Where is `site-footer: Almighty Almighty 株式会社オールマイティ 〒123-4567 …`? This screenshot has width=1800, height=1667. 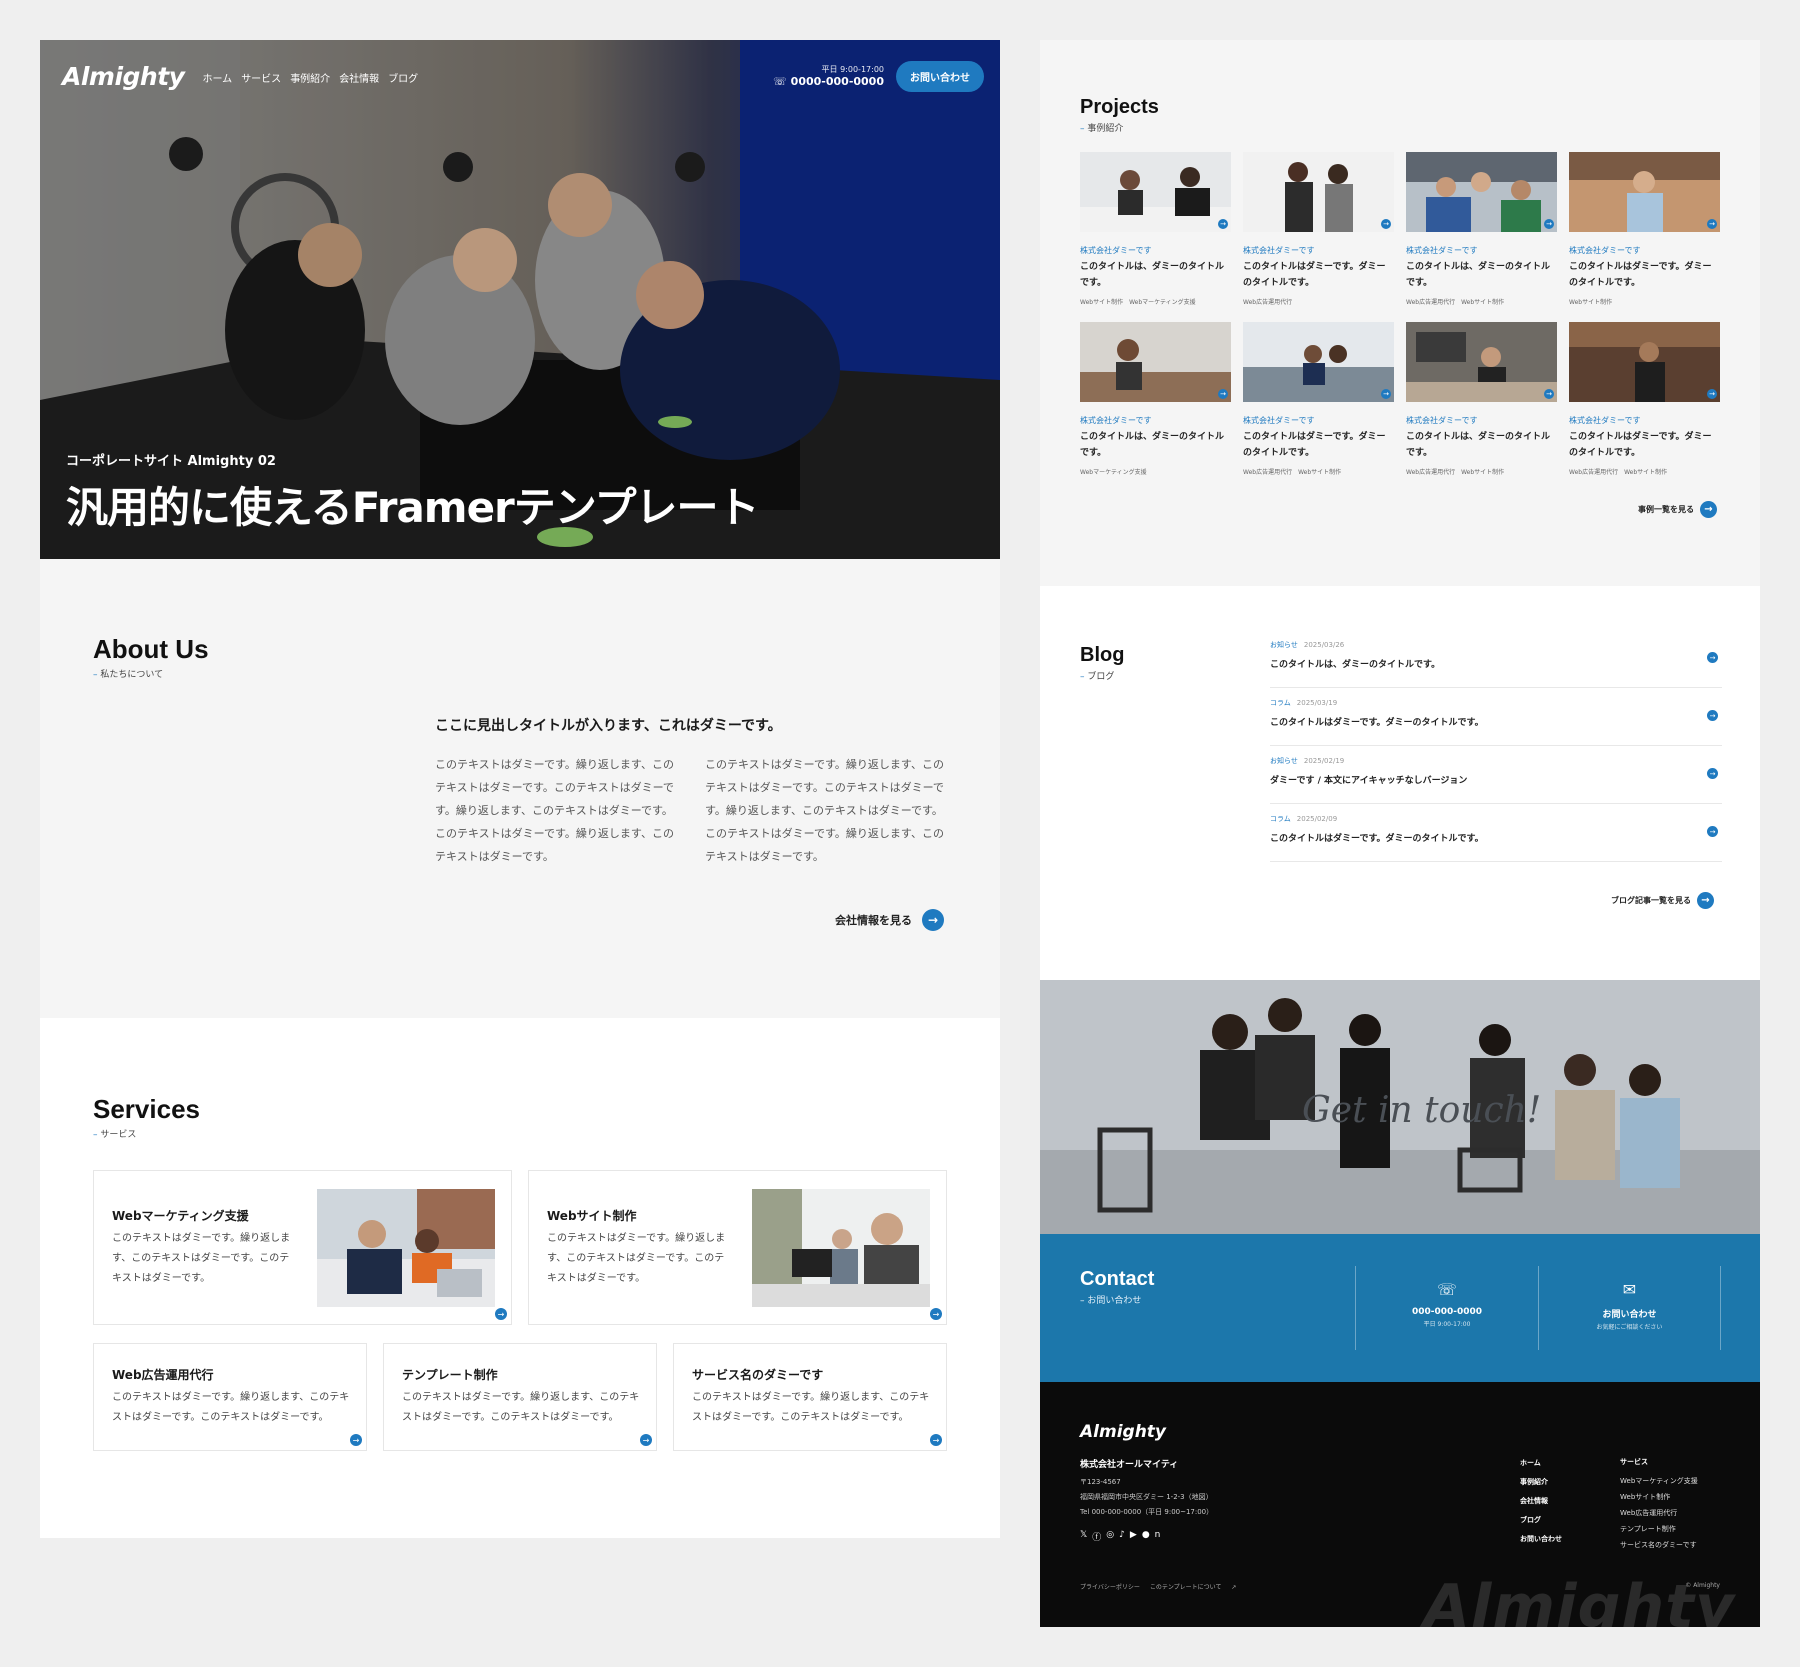 site-footer: Almighty Almighty 株式会社オールマイティ 〒123-4567 … is located at coordinates (1400, 1504).